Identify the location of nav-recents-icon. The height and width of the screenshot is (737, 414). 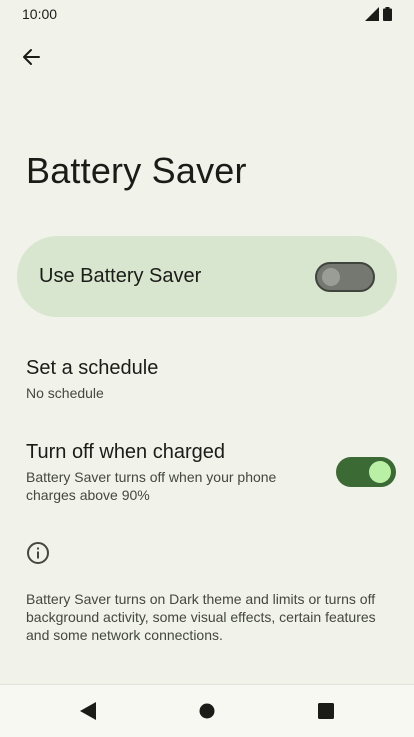
(326, 711).